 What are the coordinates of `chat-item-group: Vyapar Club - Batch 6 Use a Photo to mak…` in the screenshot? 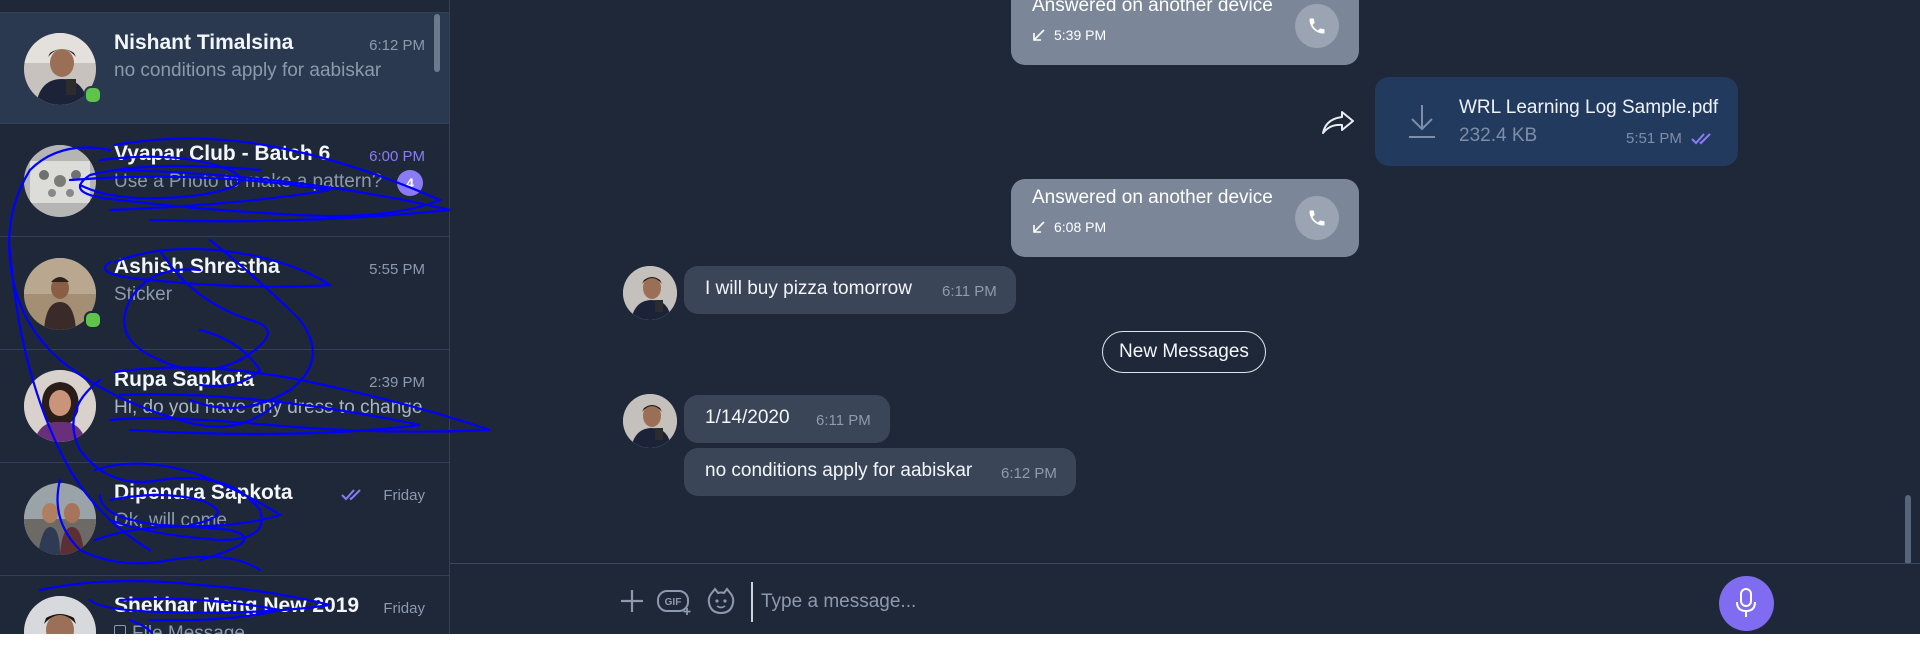 It's located at (224, 180).